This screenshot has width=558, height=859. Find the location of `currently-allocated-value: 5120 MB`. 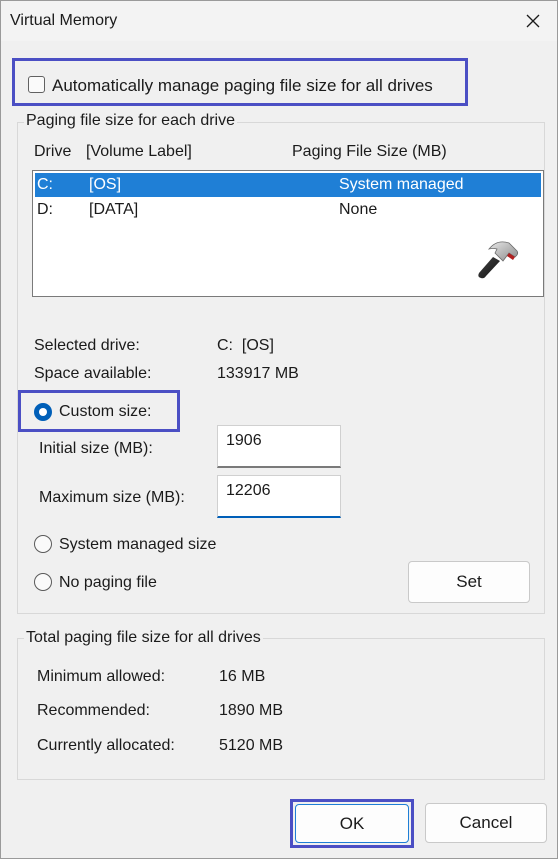

currently-allocated-value: 5120 MB is located at coordinates (251, 745).